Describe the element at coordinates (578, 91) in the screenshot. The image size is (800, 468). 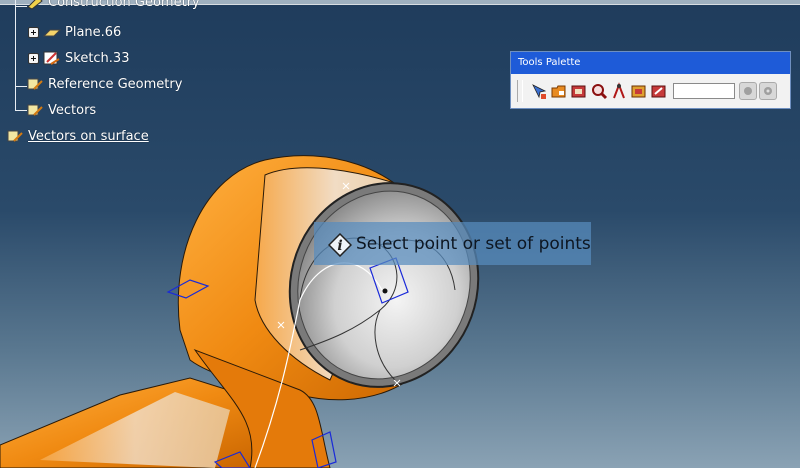
I see `image-icon` at that location.